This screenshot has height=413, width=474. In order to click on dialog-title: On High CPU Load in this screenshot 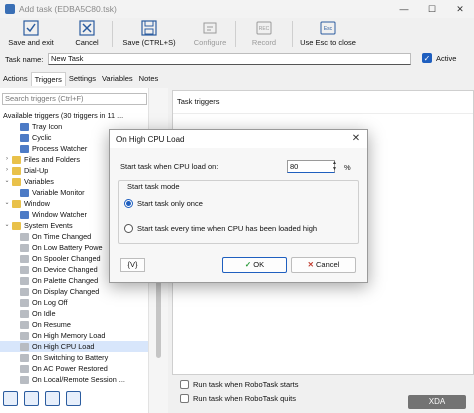, I will do `click(238, 139)`.